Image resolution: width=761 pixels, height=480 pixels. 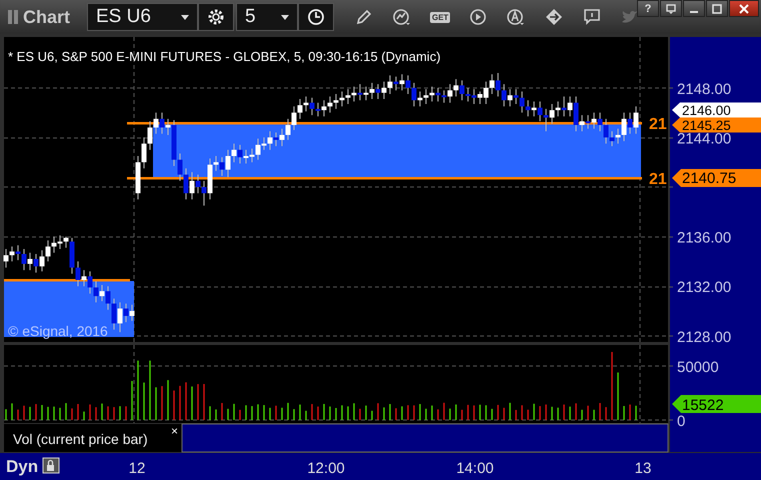 I want to click on interval-dropdown: 5, so click(x=267, y=17).